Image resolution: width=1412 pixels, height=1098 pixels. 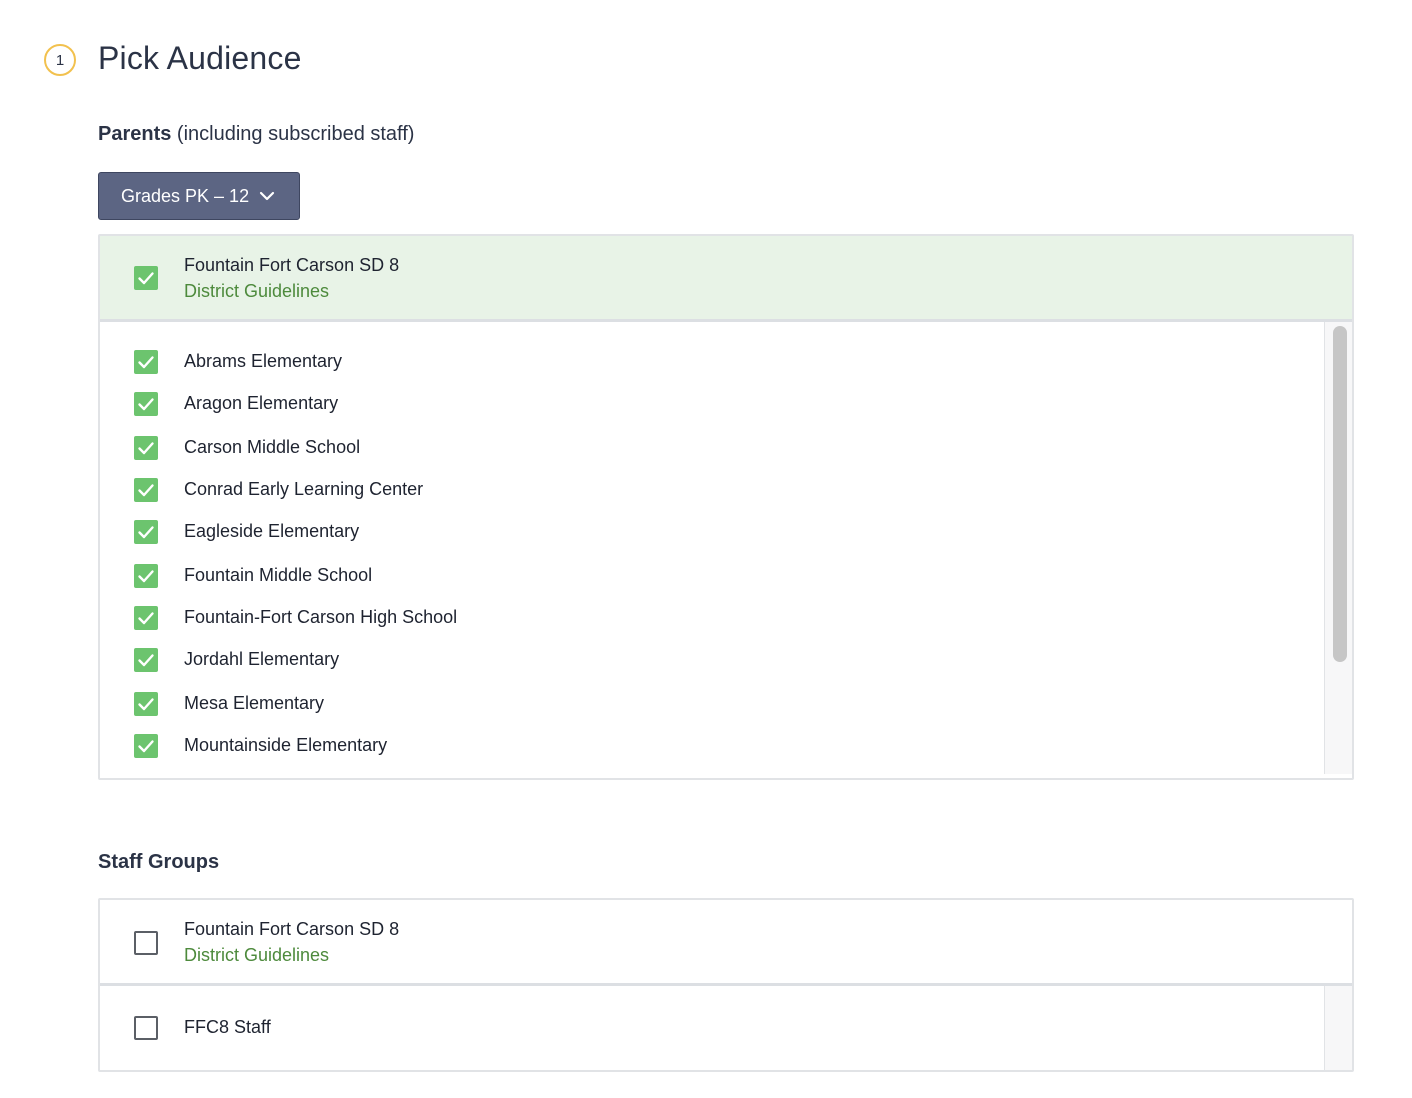 What do you see at coordinates (159, 862) in the screenshot?
I see `staff-groups-label: Staff Groups` at bounding box center [159, 862].